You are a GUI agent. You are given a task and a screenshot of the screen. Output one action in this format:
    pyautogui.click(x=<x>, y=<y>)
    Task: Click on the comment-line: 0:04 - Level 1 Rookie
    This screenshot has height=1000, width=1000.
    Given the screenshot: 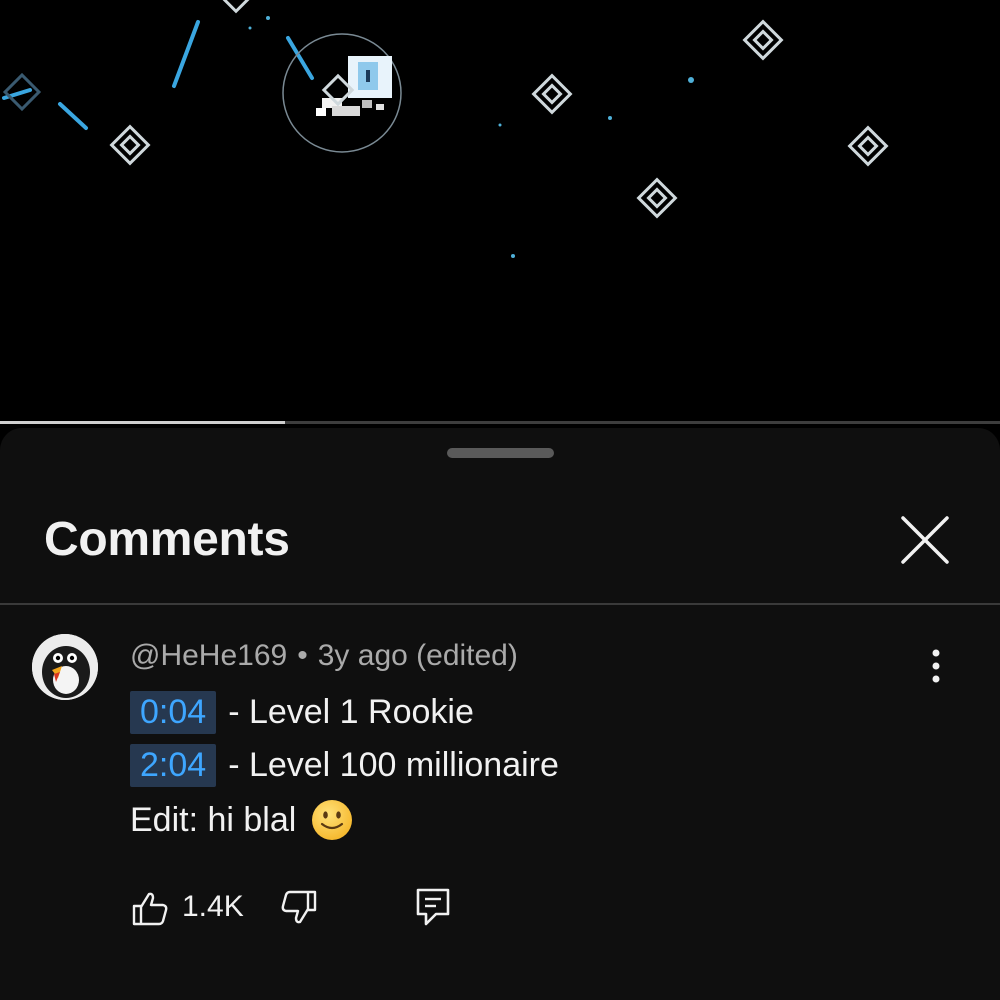 What is the action you would take?
    pyautogui.click(x=302, y=712)
    